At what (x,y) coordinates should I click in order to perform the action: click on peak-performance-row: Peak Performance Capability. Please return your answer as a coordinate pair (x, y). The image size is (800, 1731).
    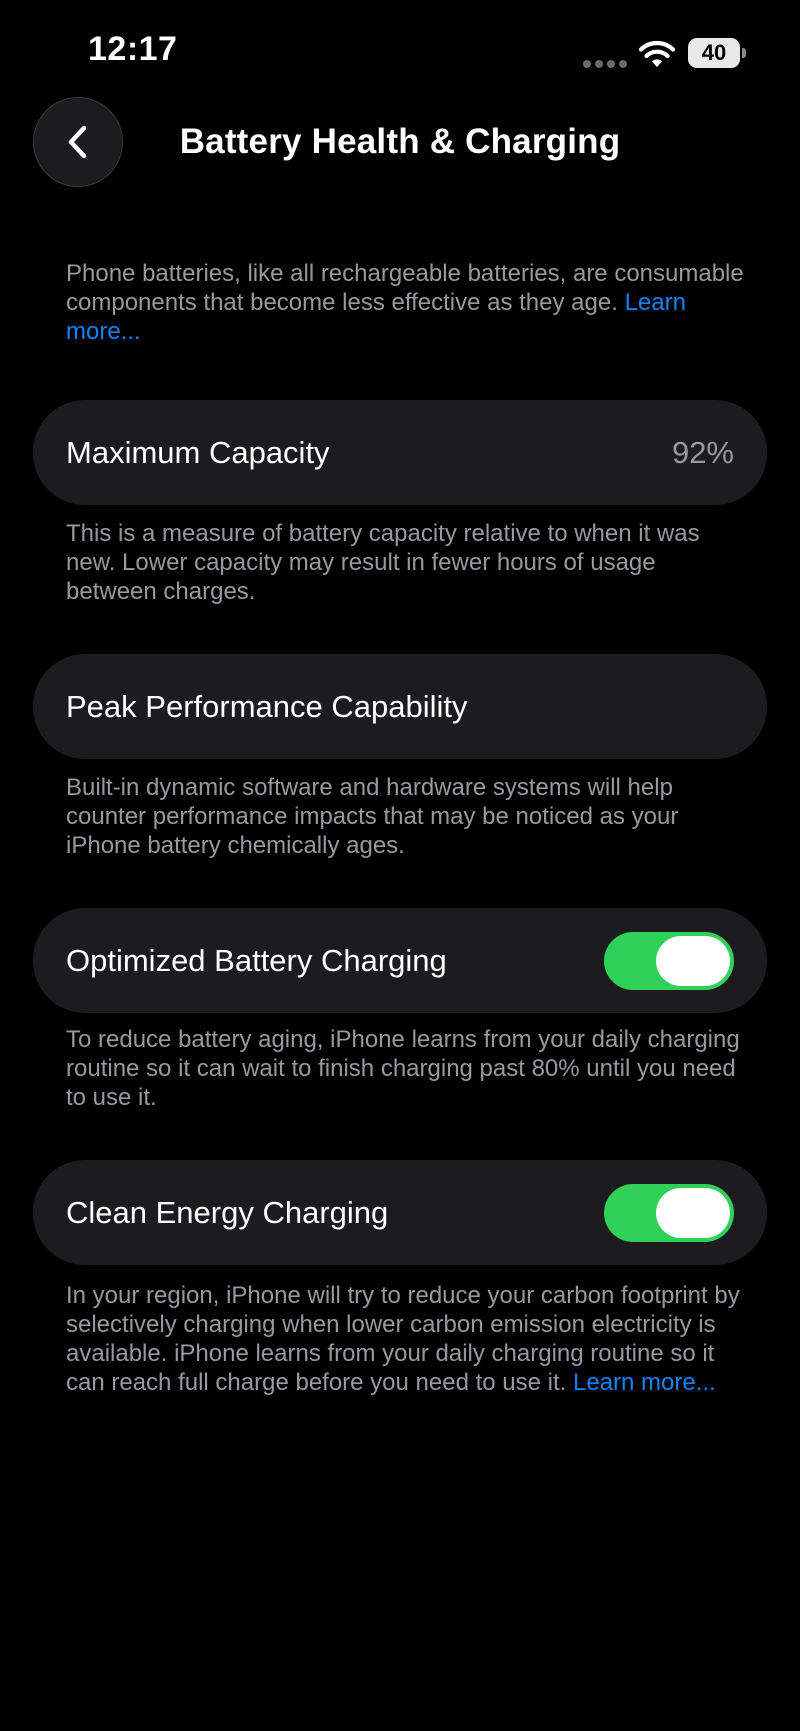
    Looking at the image, I should click on (400, 706).